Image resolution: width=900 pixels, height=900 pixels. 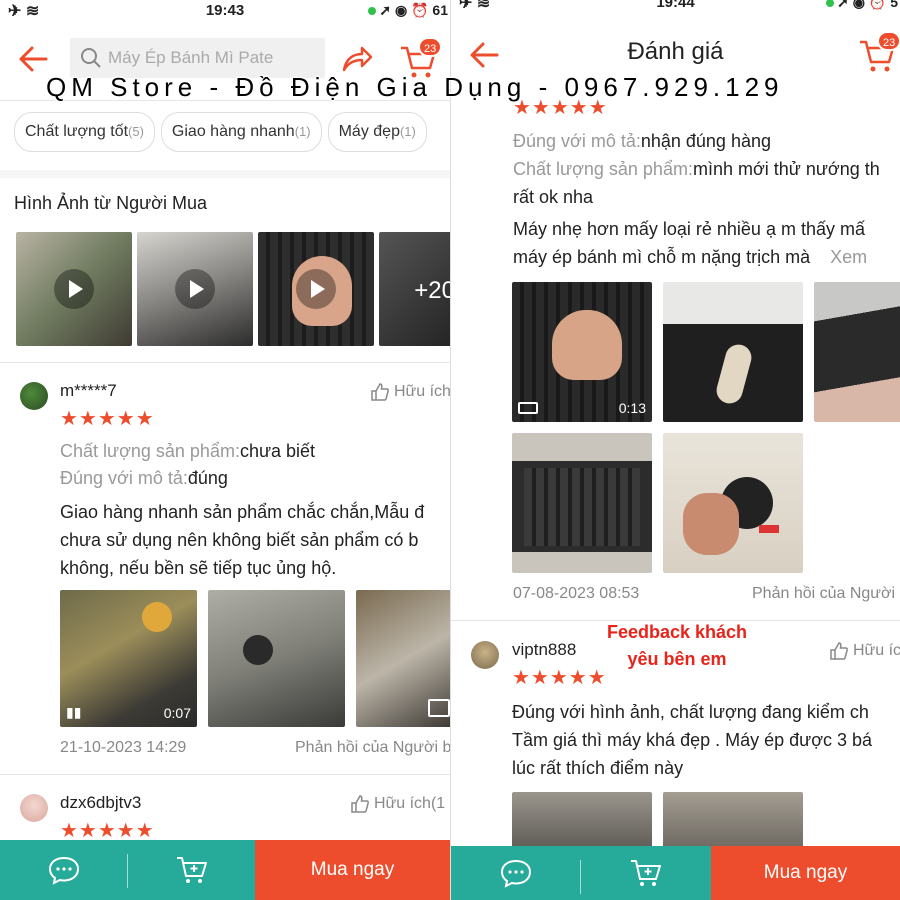 I want to click on quality-value: chưa biết, so click(x=277, y=451).